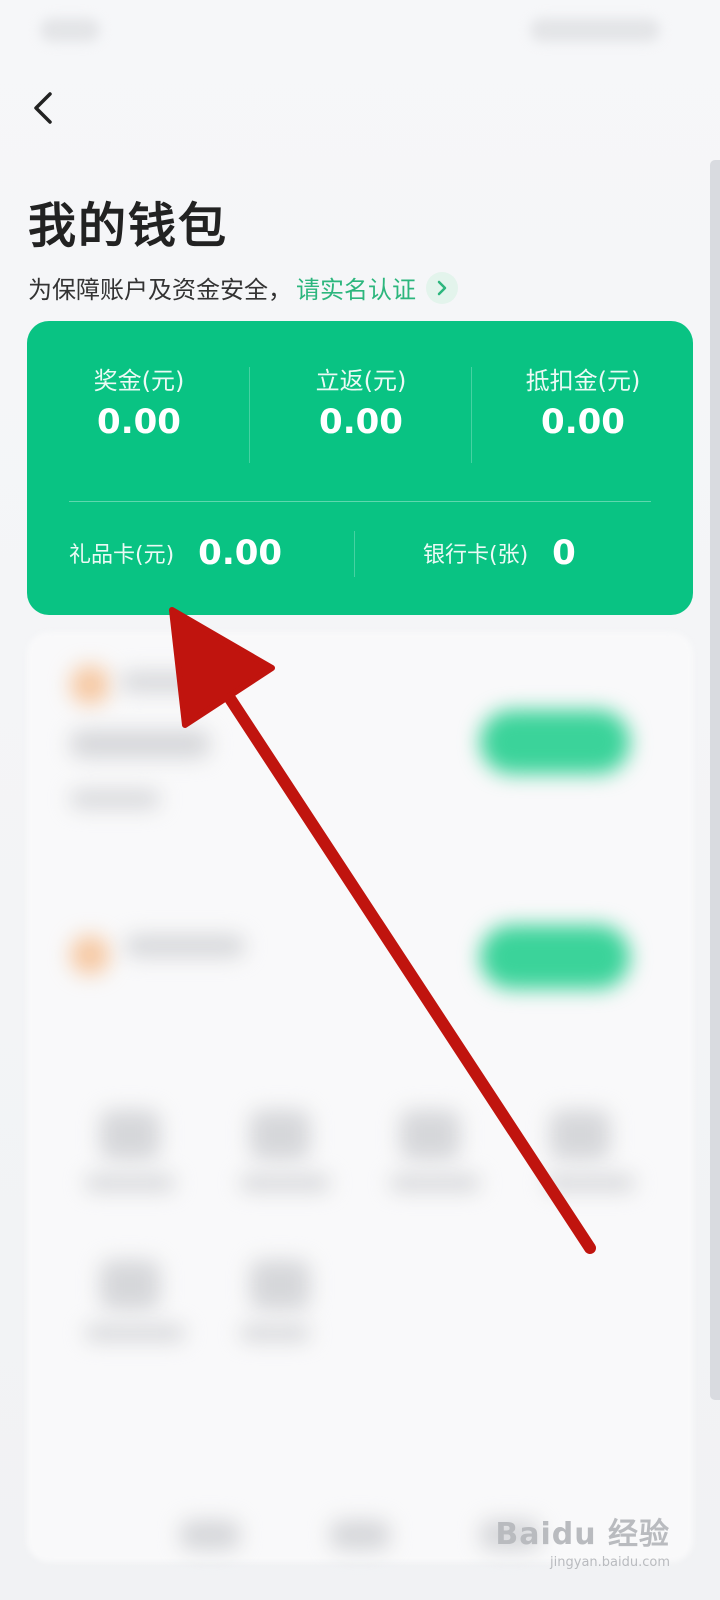 This screenshot has width=720, height=1600. I want to click on scrollbar, so click(715, 780).